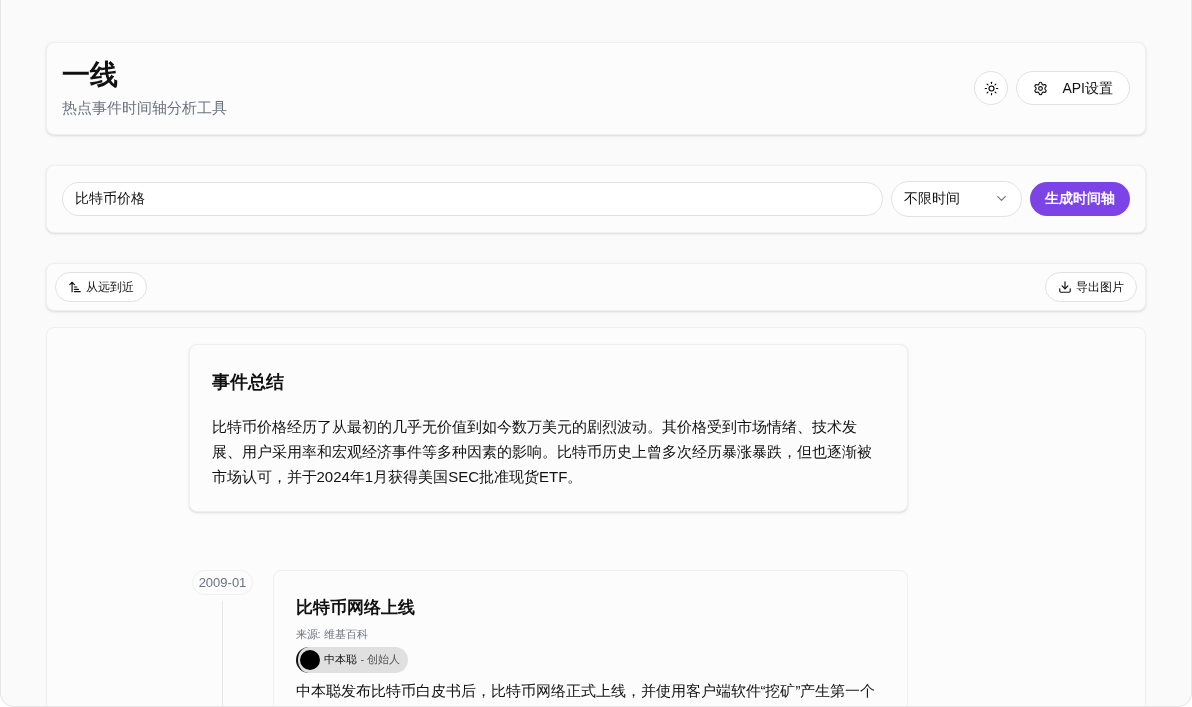  What do you see at coordinates (75, 286) in the screenshot?
I see `sort-icon` at bounding box center [75, 286].